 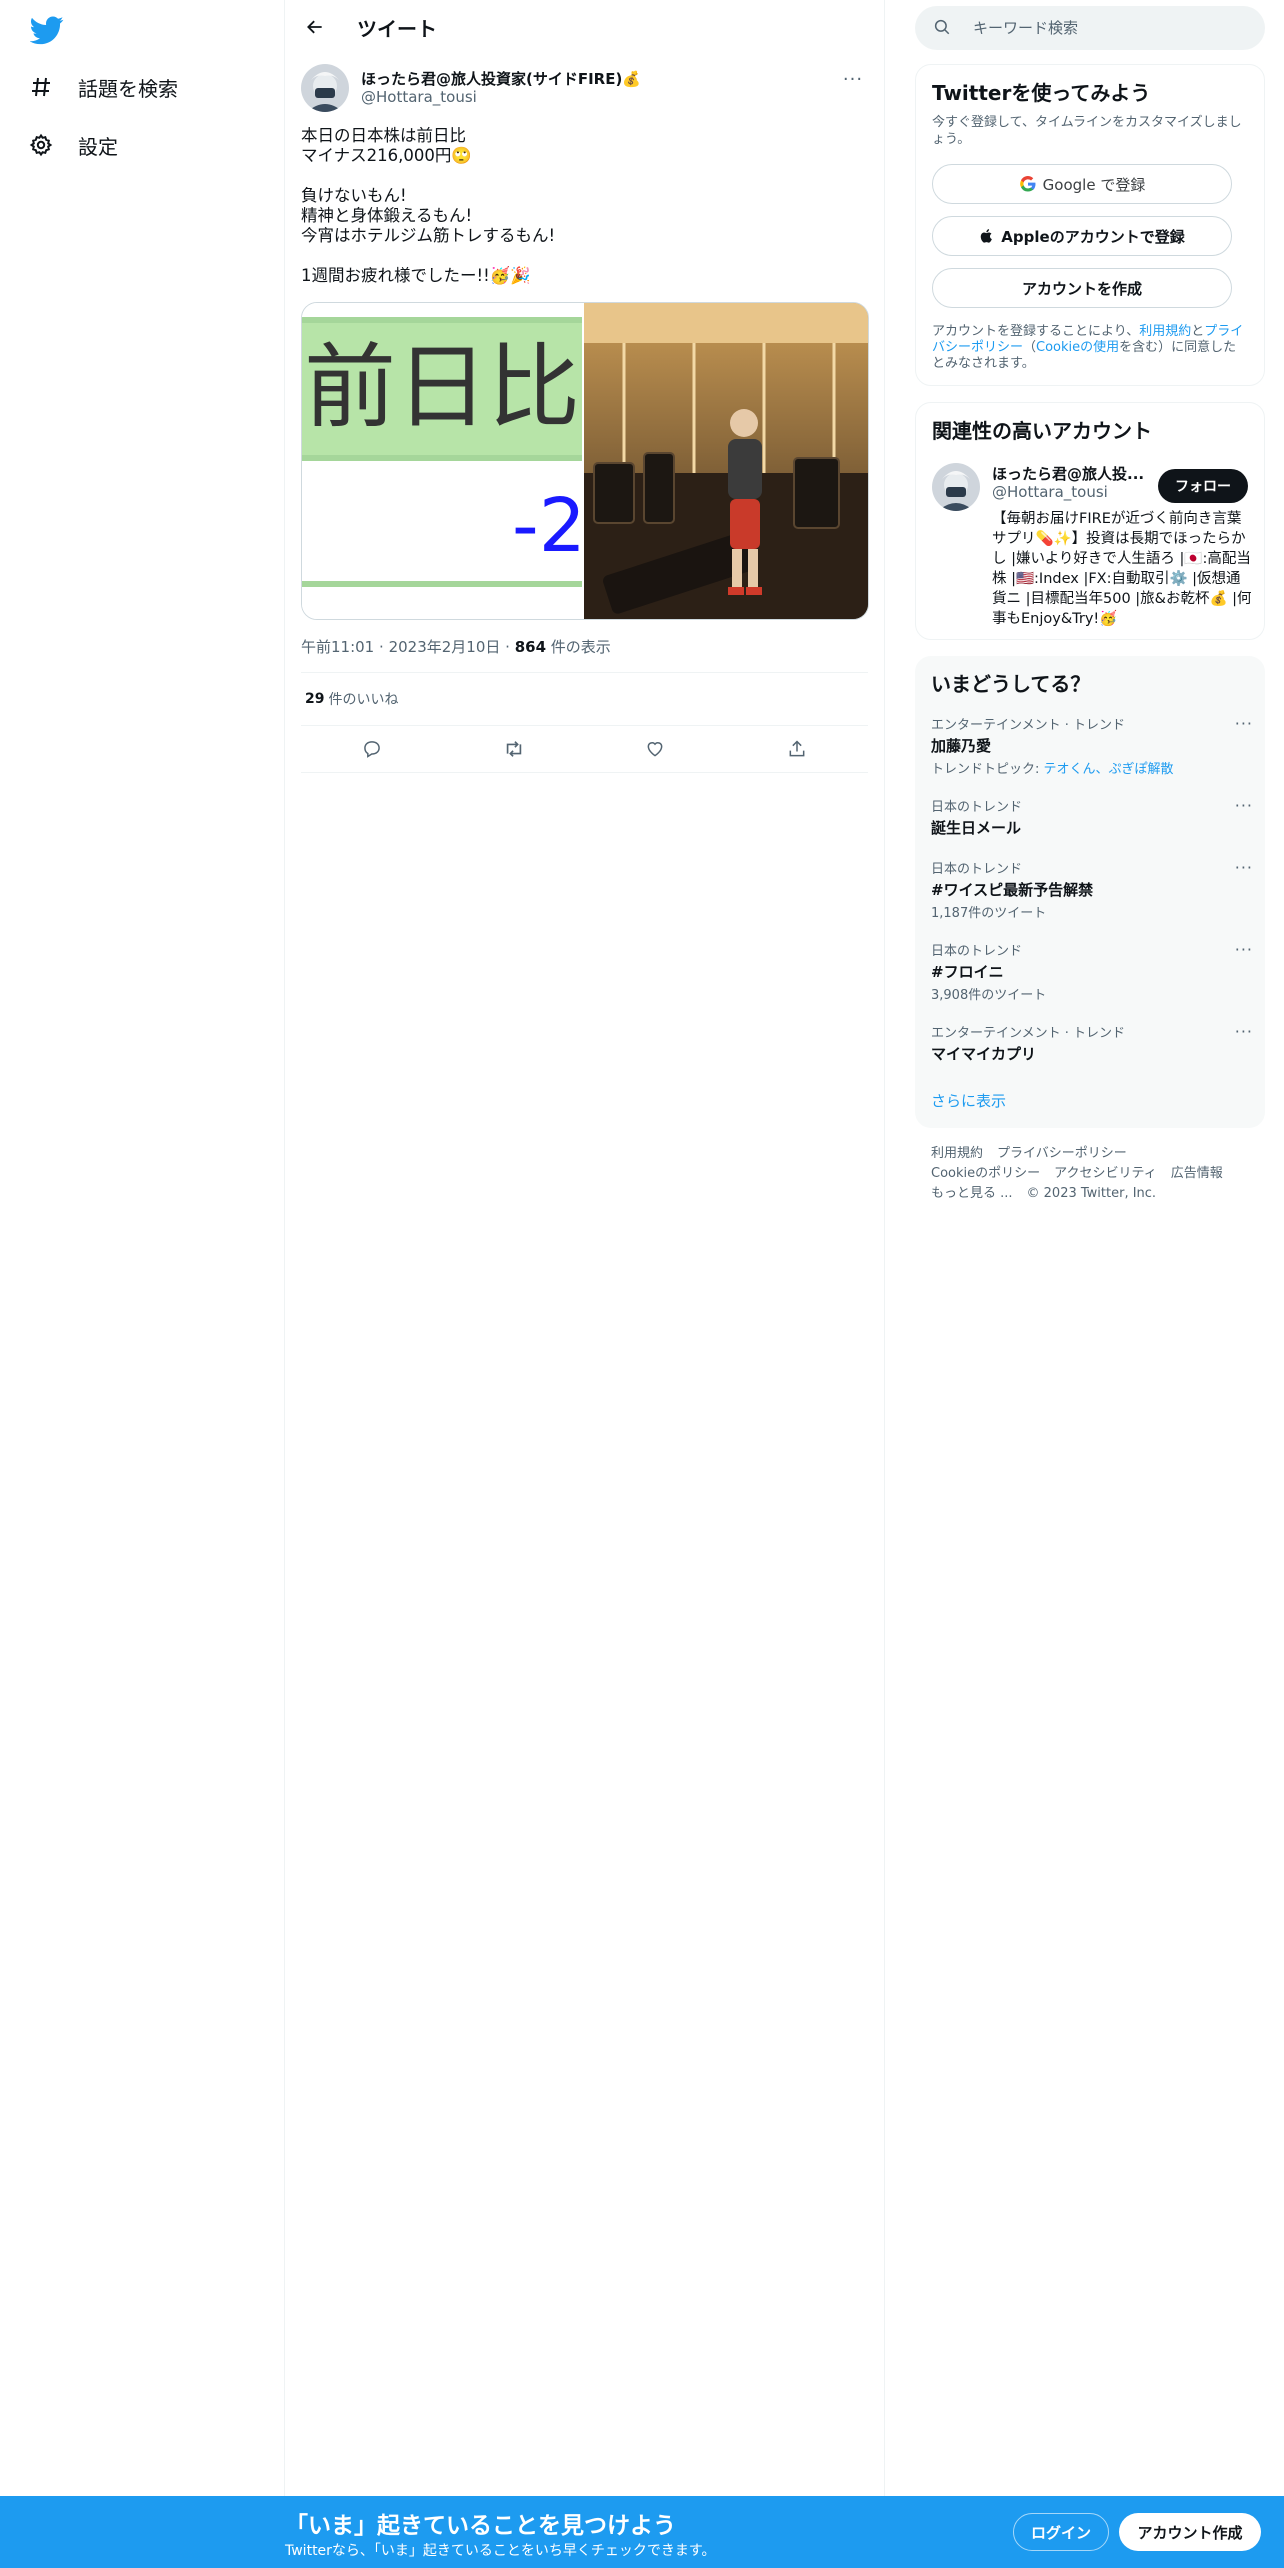 What do you see at coordinates (443, 461) in the screenshot?
I see `media-image-chart: 前日比 -2` at bounding box center [443, 461].